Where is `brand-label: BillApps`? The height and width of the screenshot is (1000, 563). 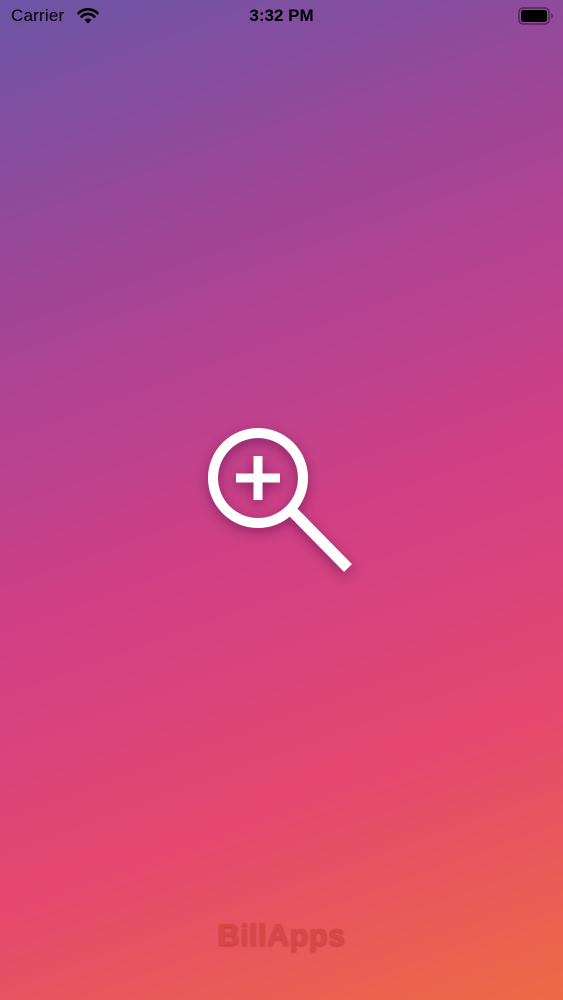
brand-label: BillApps is located at coordinates (281, 934).